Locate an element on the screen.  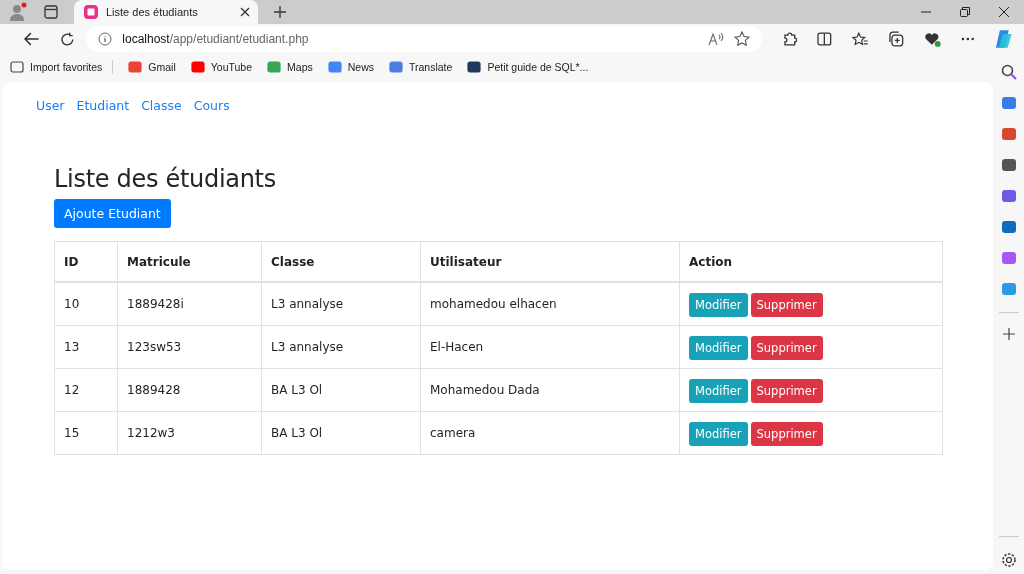
bookmark: YouTube is located at coordinates (221, 67).